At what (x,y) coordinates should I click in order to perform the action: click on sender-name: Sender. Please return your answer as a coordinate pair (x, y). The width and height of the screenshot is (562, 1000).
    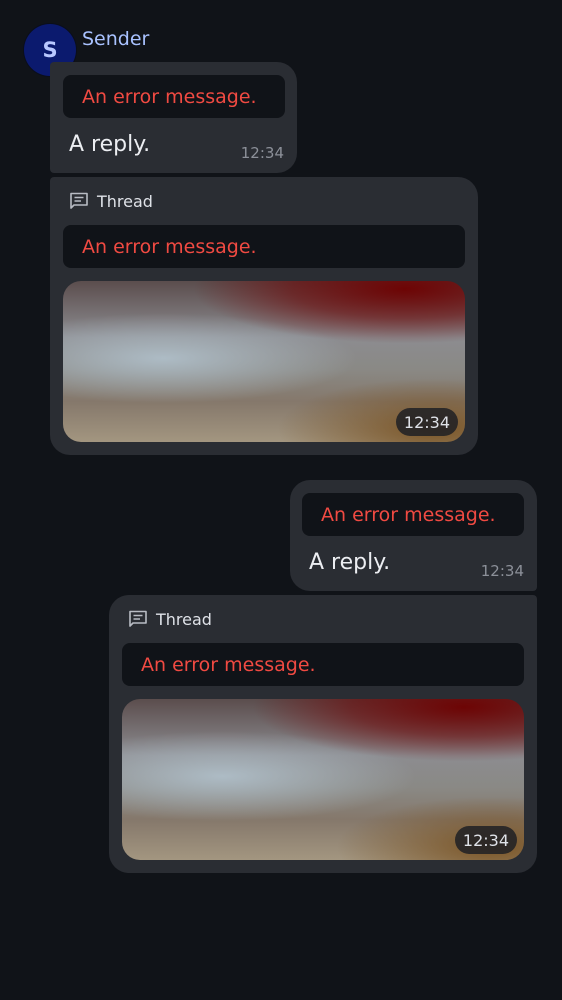
    Looking at the image, I should click on (115, 39).